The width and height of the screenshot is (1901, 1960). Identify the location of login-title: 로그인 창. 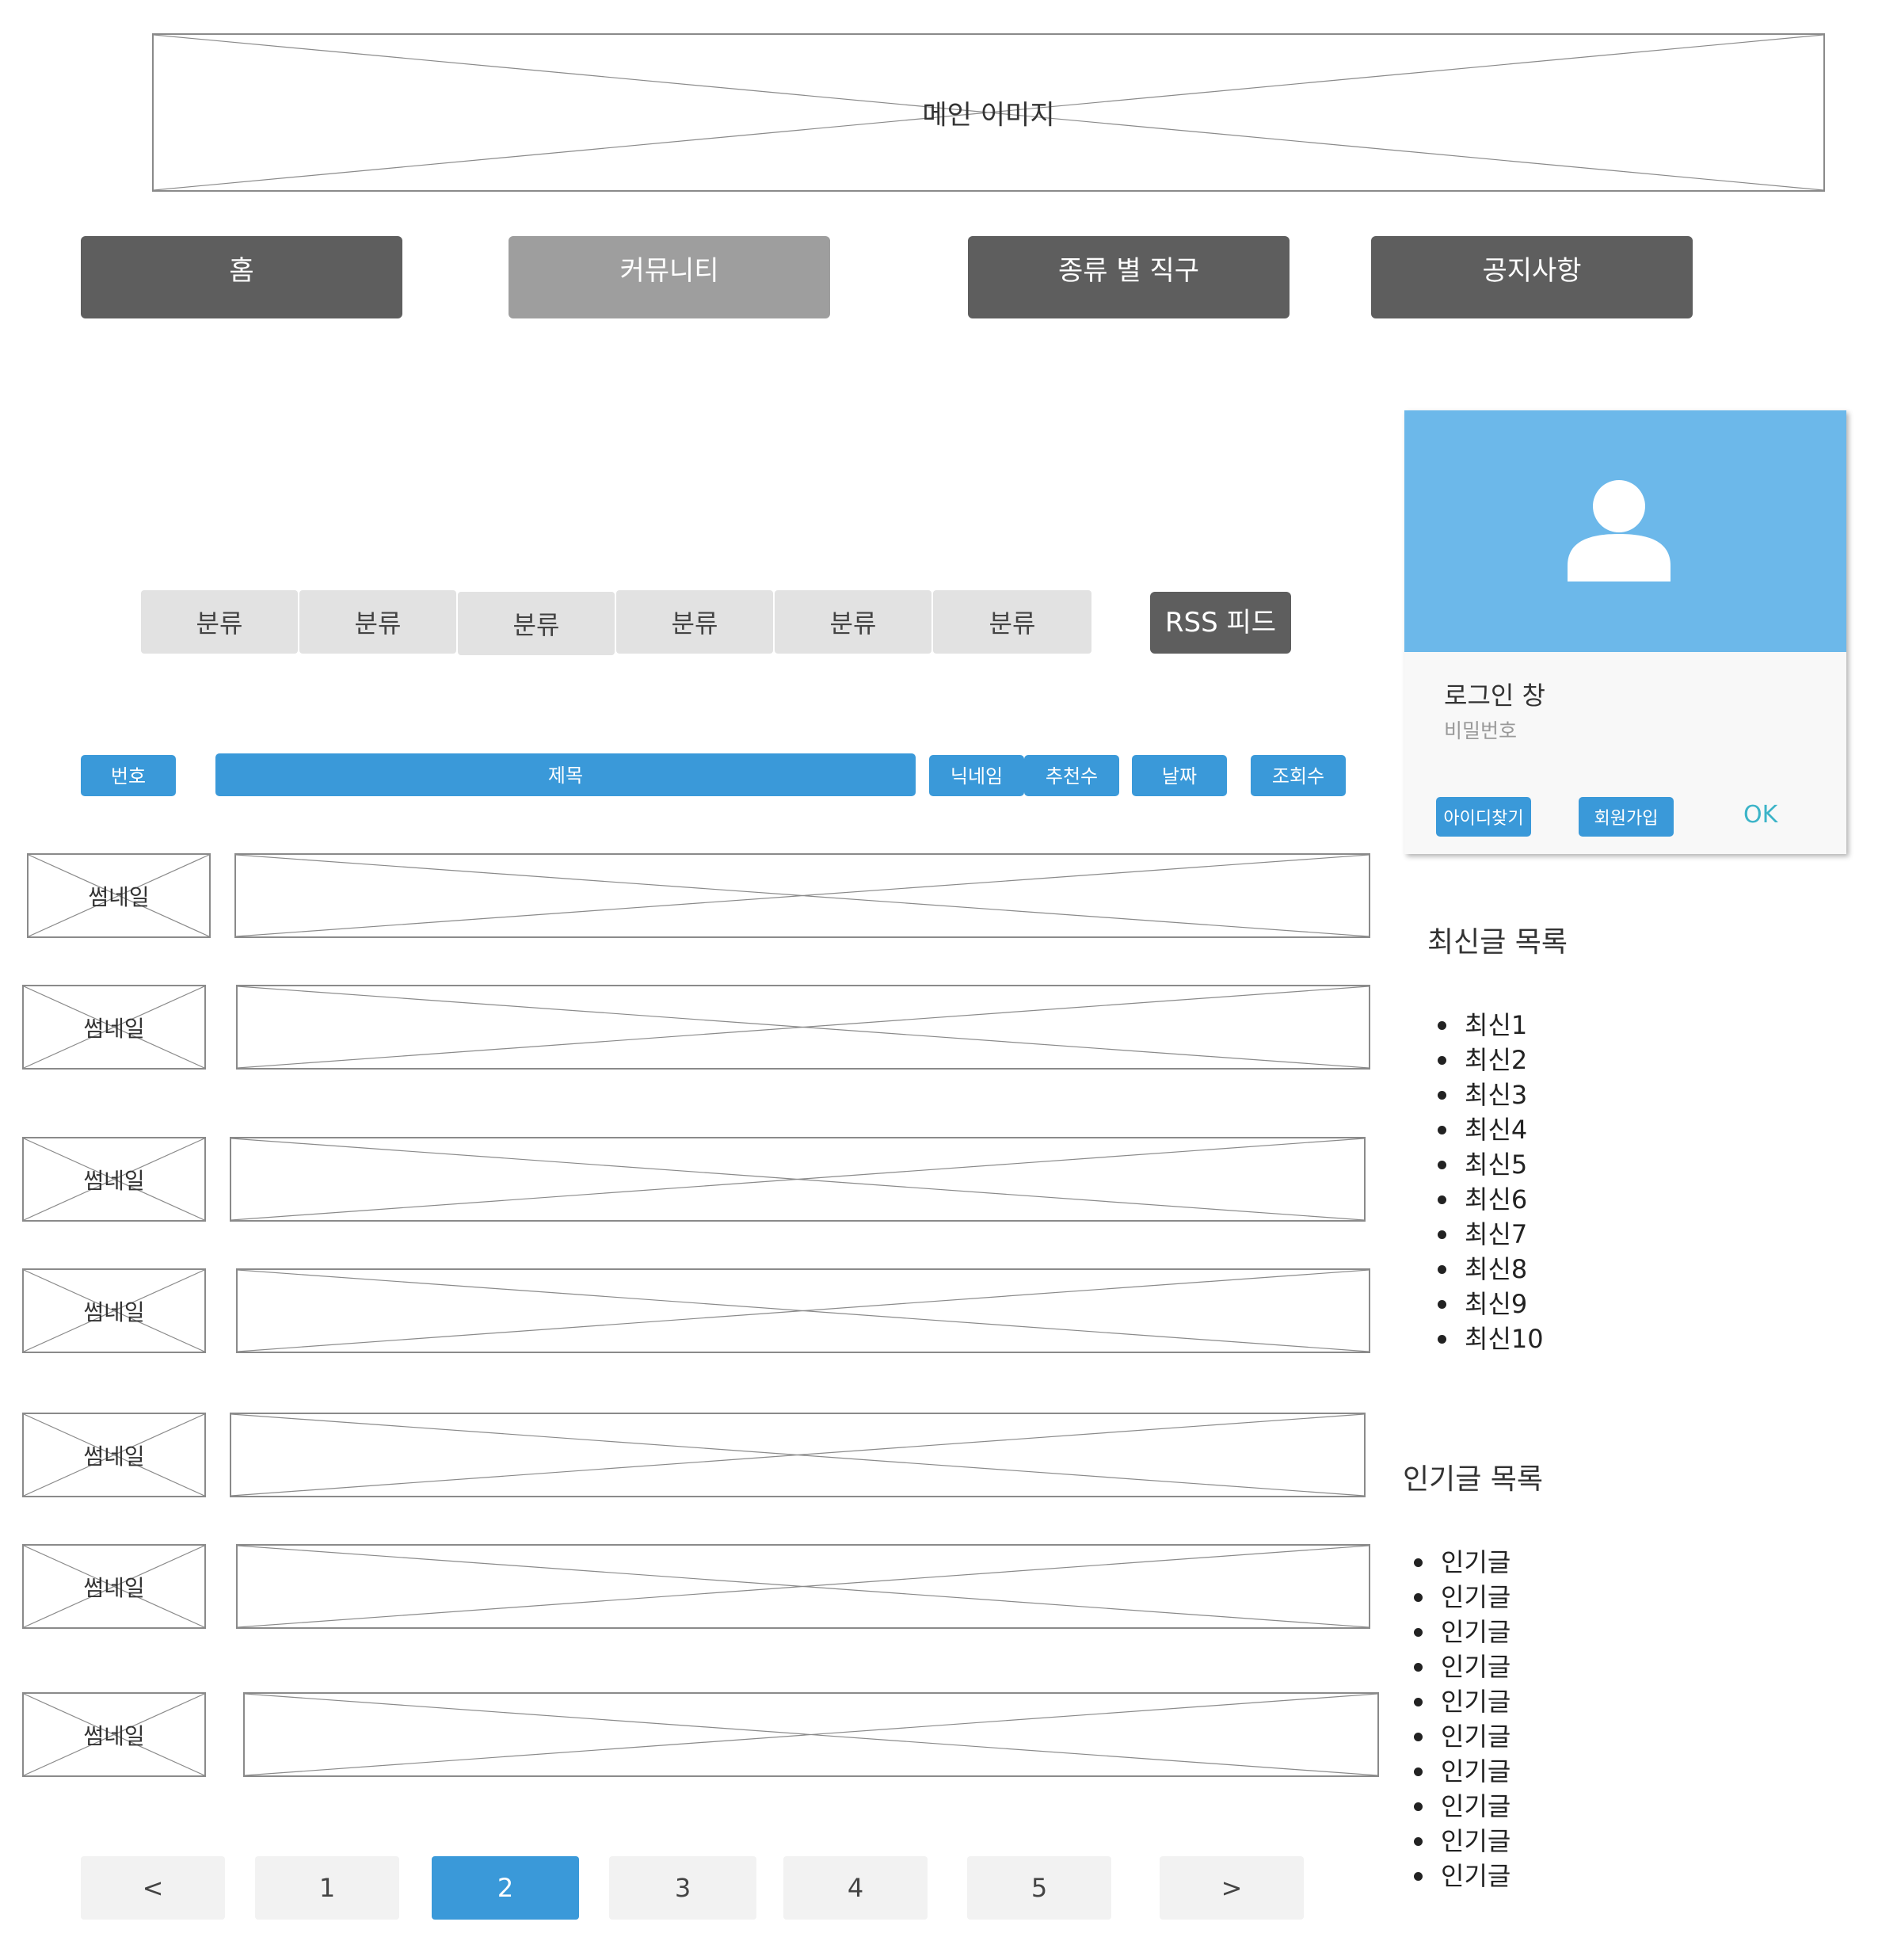
(1495, 696).